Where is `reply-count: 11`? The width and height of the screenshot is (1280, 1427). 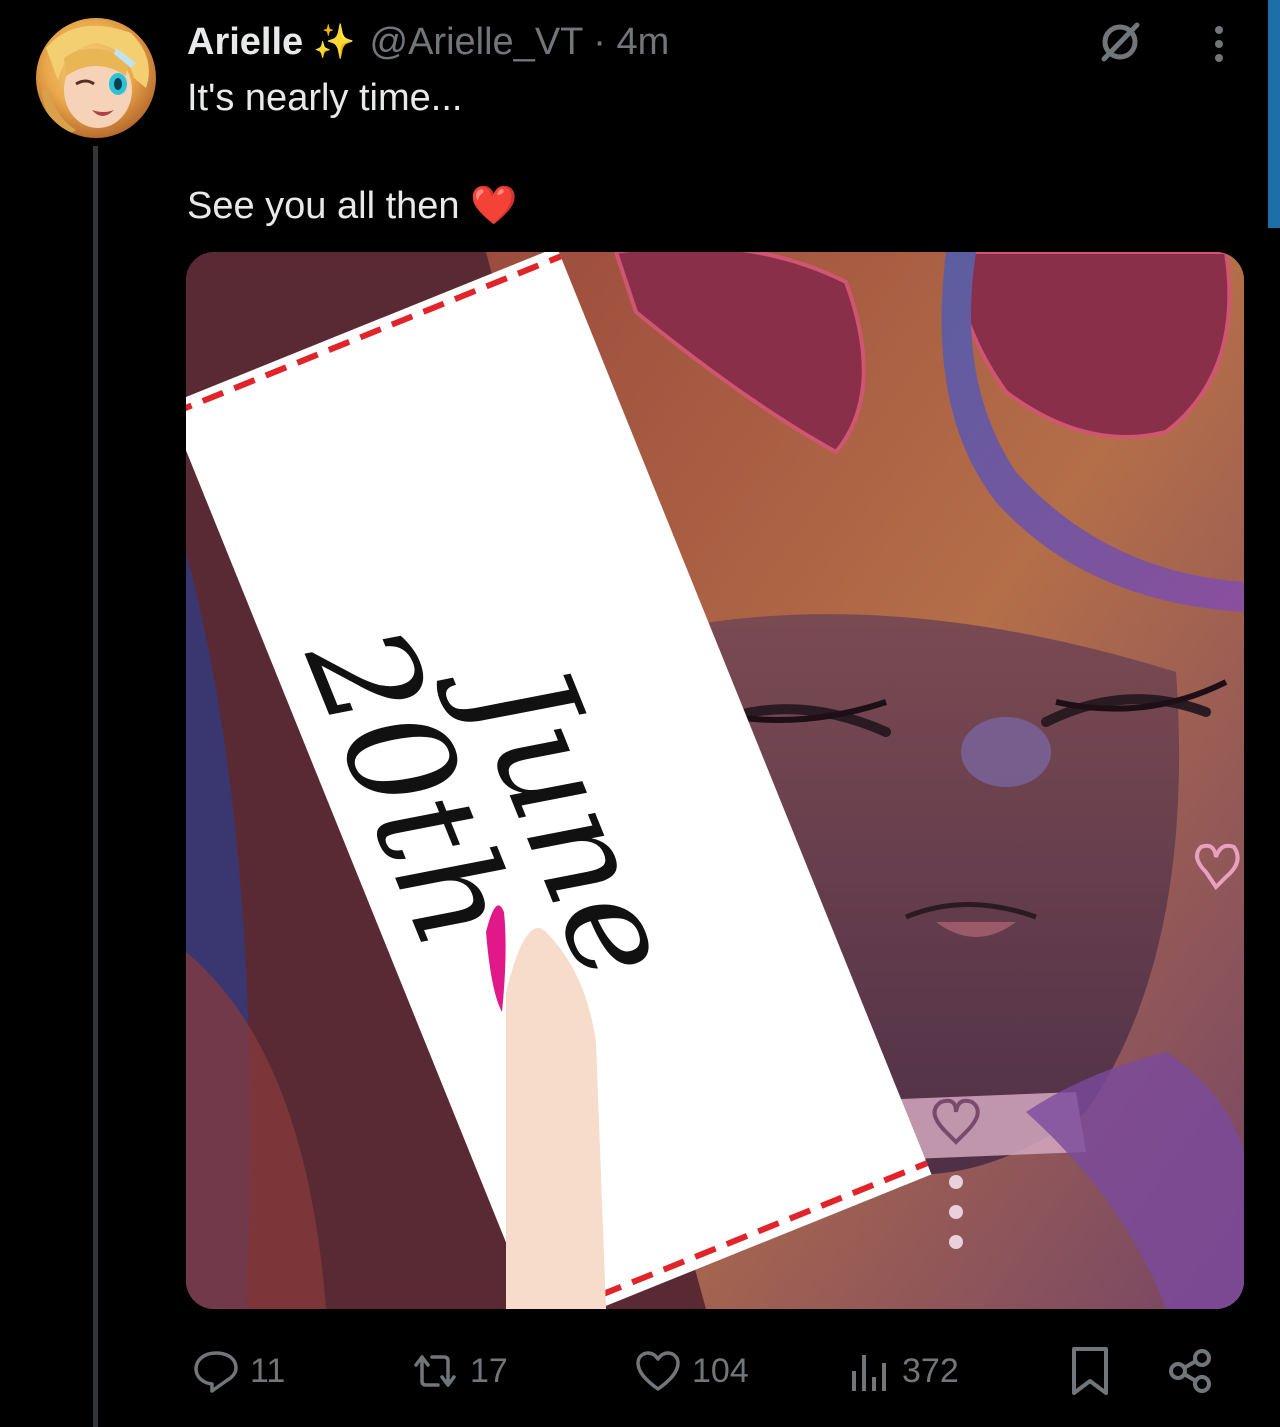 reply-count: 11 is located at coordinates (268, 1370).